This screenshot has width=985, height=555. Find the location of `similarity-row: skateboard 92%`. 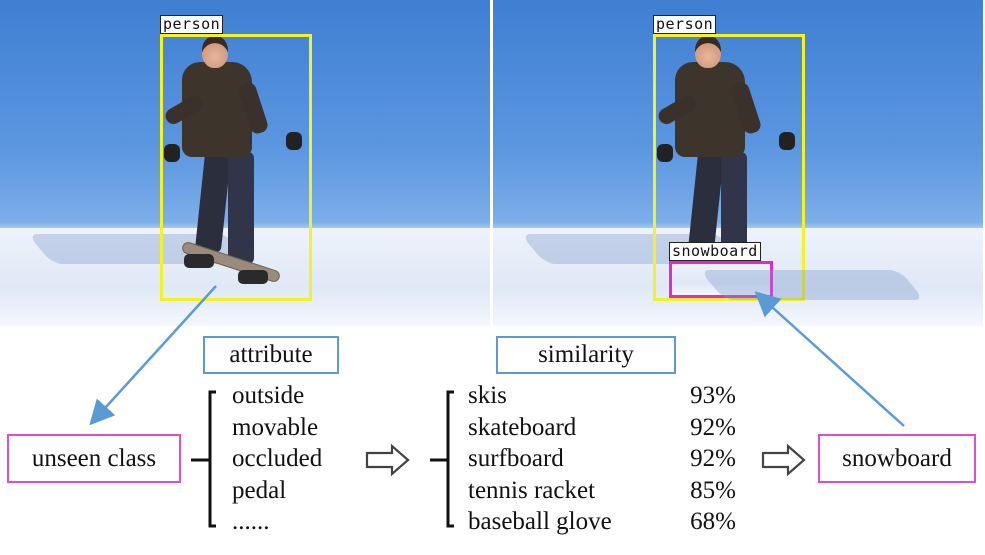

similarity-row: skateboard 92% is located at coordinates (602, 428).